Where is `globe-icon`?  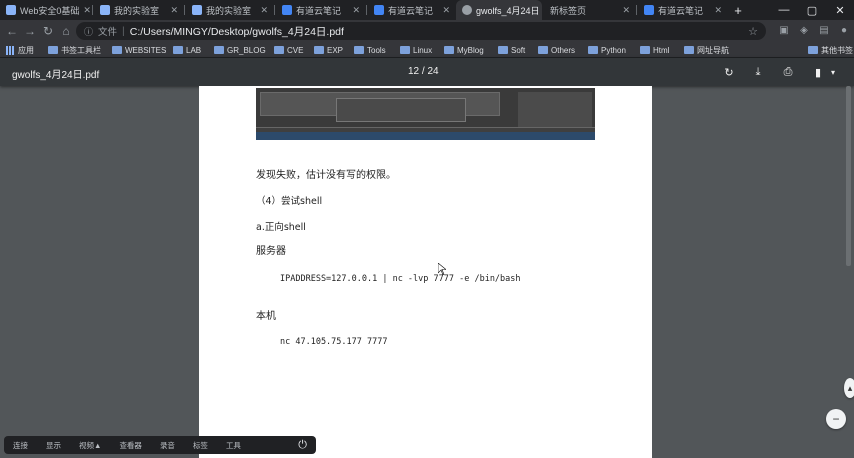
globe-icon is located at coordinates (467, 10).